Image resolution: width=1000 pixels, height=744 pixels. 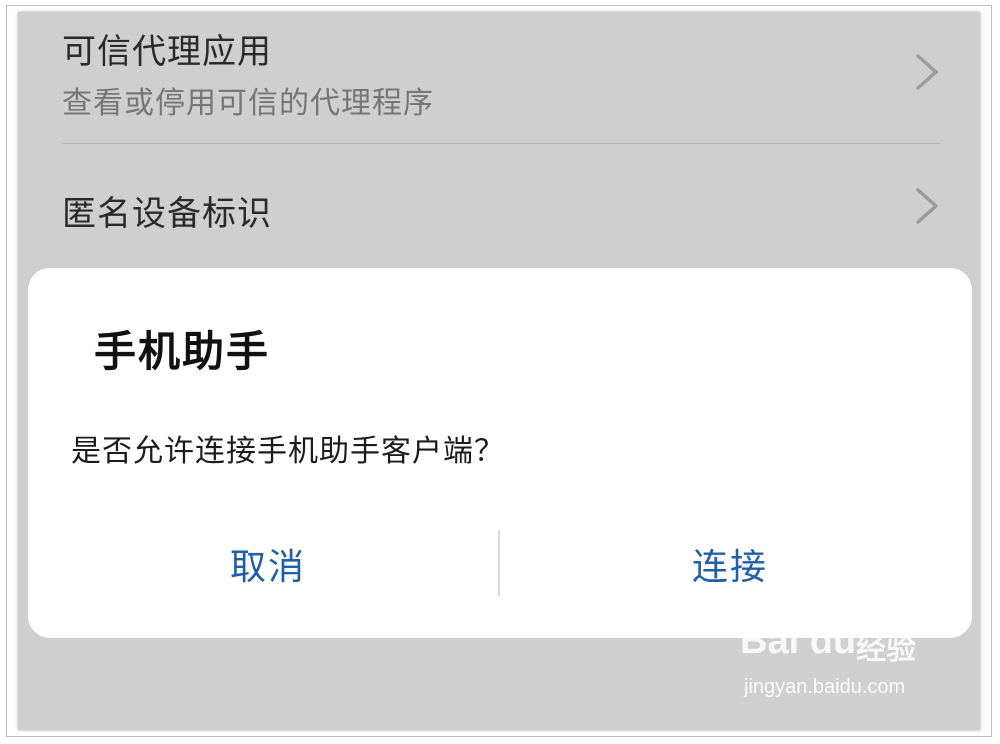 I want to click on settings-item-title: 匿名设备标识, so click(x=167, y=214).